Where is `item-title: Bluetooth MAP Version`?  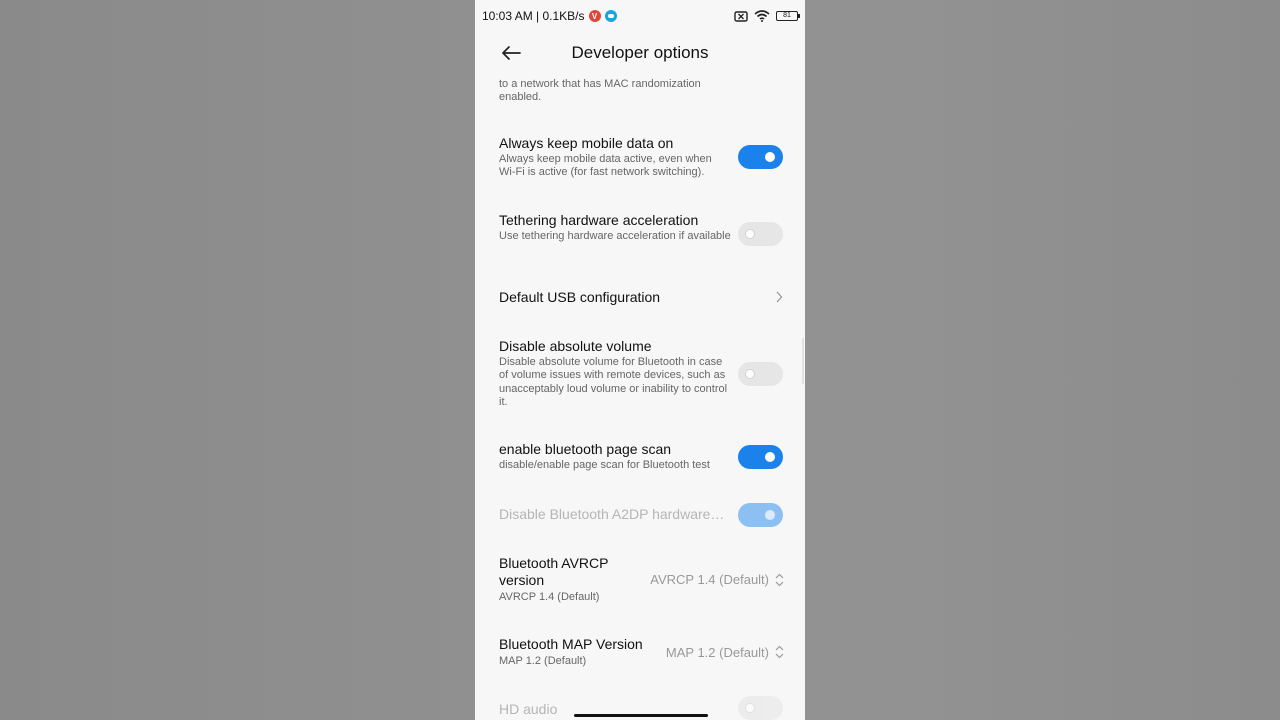
item-title: Bluetooth MAP Version is located at coordinates (571, 644).